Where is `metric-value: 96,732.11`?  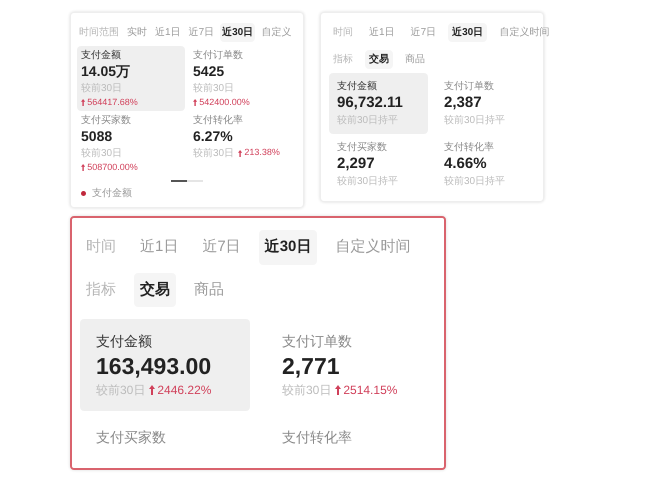 metric-value: 96,732.11 is located at coordinates (370, 103).